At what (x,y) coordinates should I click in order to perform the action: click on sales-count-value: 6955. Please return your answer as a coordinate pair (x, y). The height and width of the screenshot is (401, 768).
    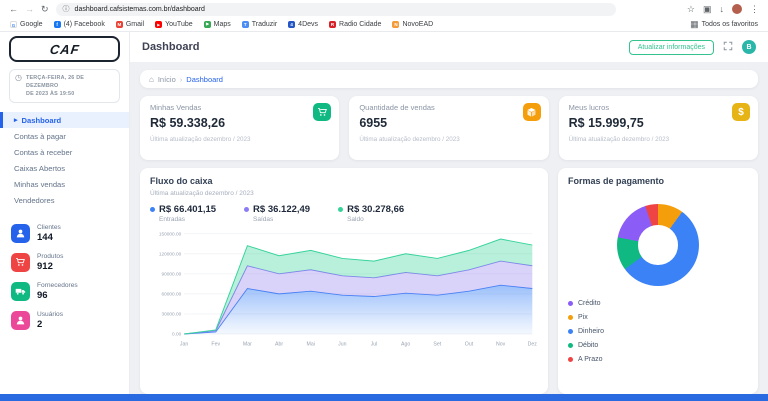
    Looking at the image, I should click on (373, 123).